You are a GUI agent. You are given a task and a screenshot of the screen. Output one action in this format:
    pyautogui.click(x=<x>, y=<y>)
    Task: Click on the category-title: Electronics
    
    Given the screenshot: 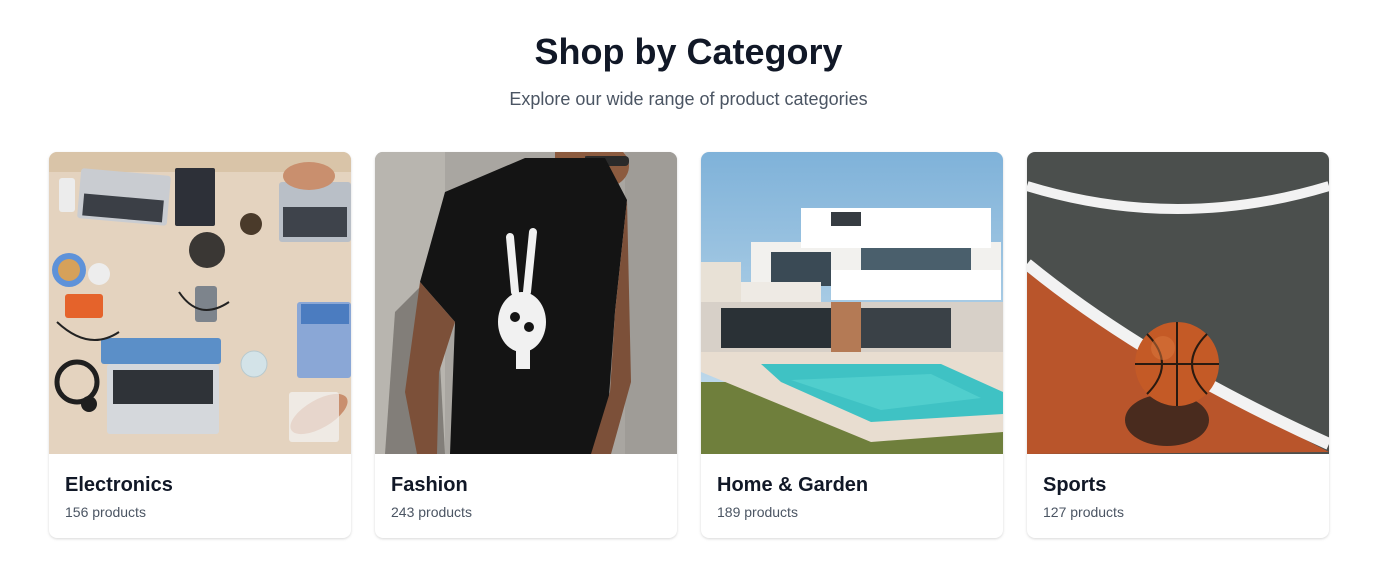 What is the action you would take?
    pyautogui.click(x=119, y=485)
    